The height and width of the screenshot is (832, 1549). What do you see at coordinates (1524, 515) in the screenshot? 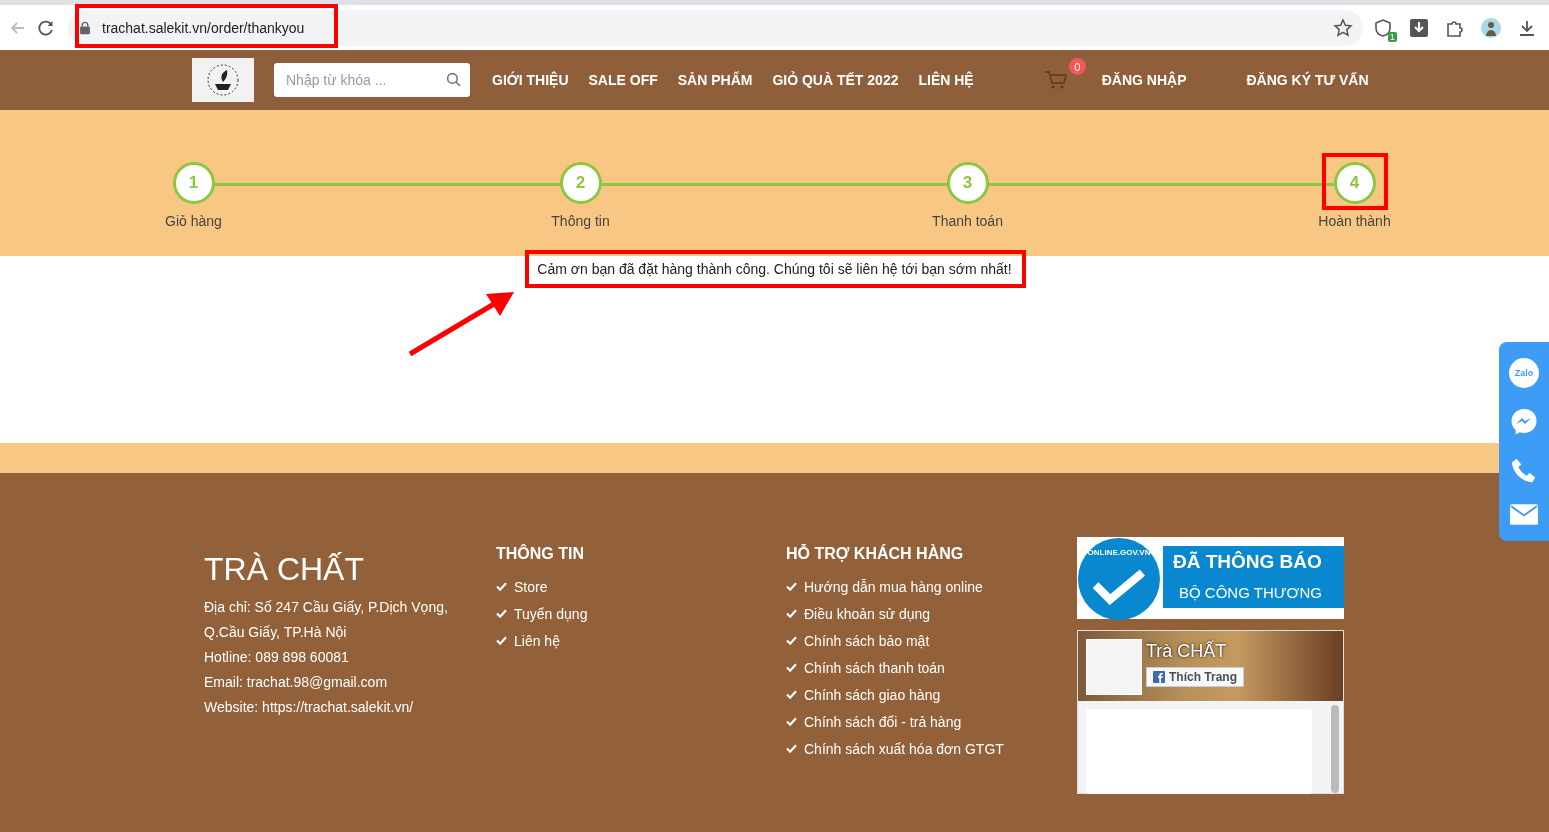
I see `mail-icon` at bounding box center [1524, 515].